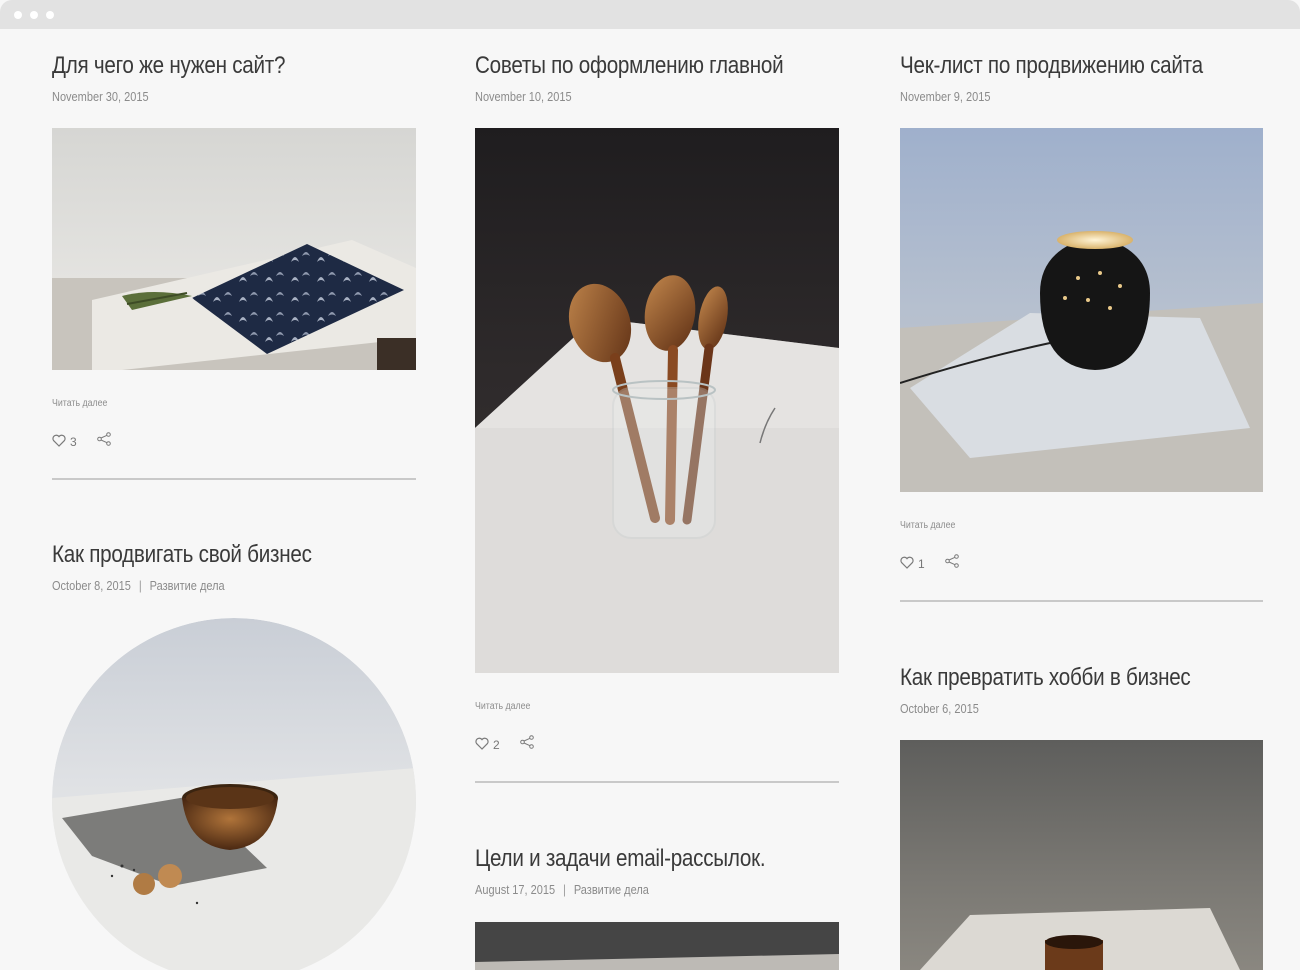  What do you see at coordinates (234, 794) in the screenshot?
I see `post-image-wooden-bowl` at bounding box center [234, 794].